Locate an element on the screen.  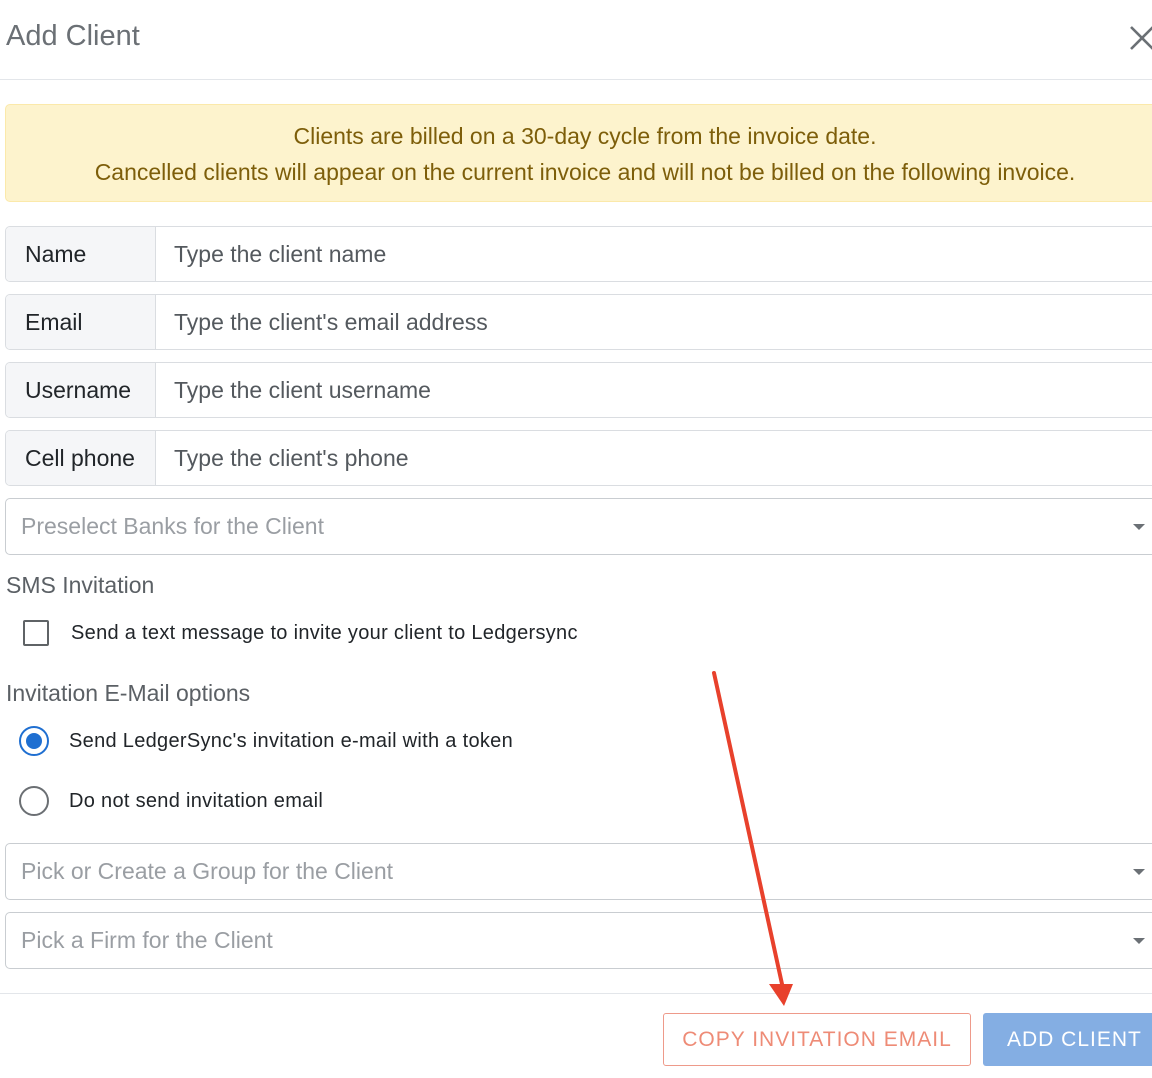
close-icon is located at coordinates (1139, 38).